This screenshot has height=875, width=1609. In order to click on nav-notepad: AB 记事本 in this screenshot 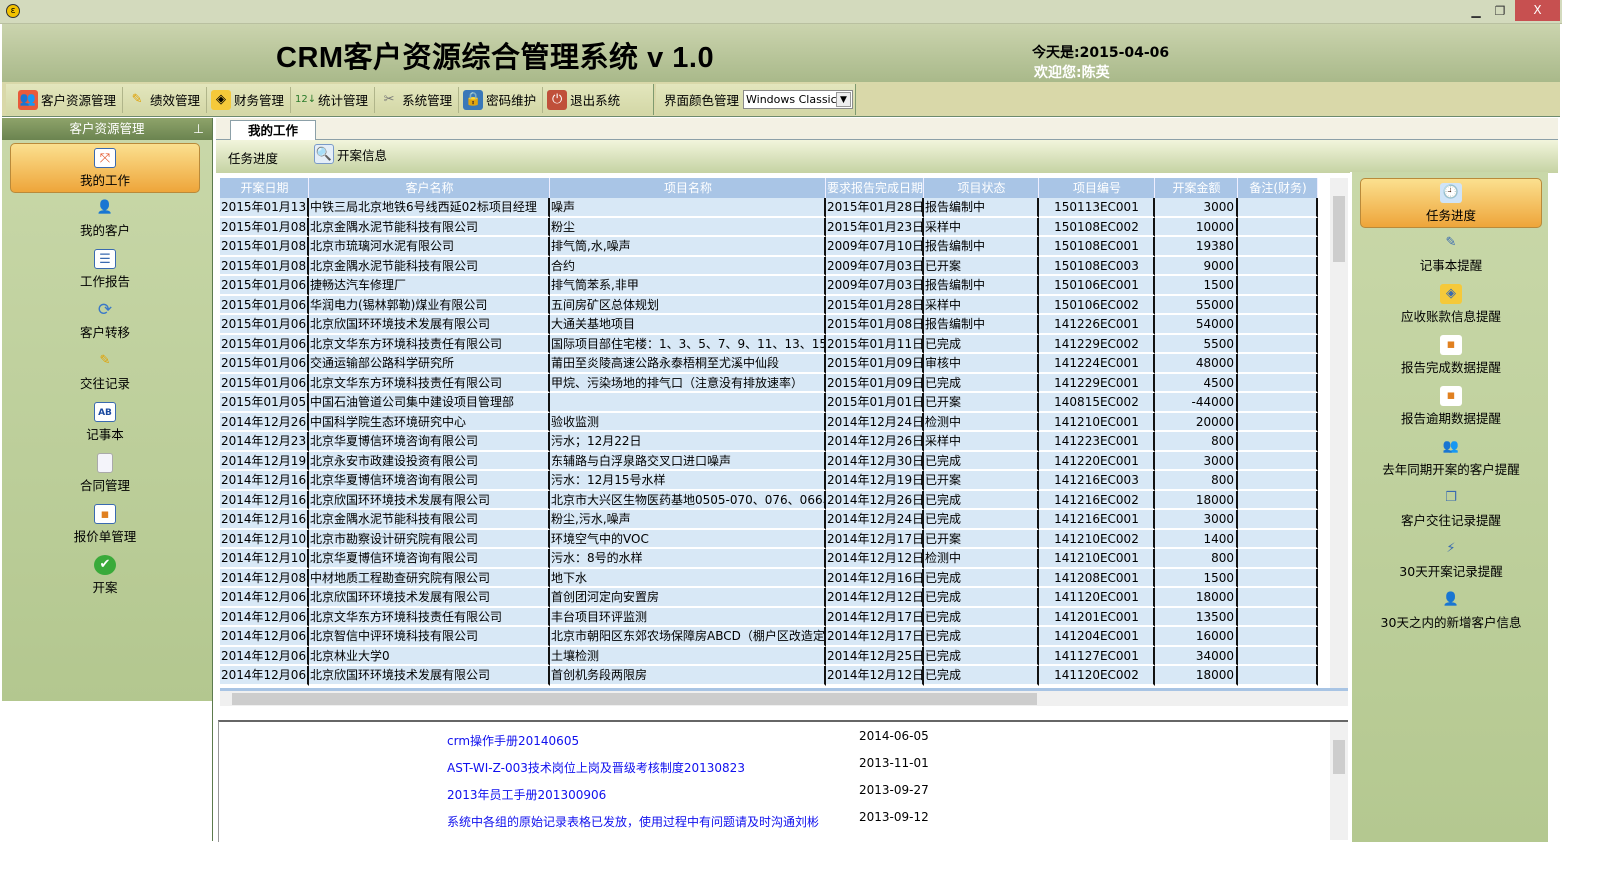, I will do `click(105, 423)`.